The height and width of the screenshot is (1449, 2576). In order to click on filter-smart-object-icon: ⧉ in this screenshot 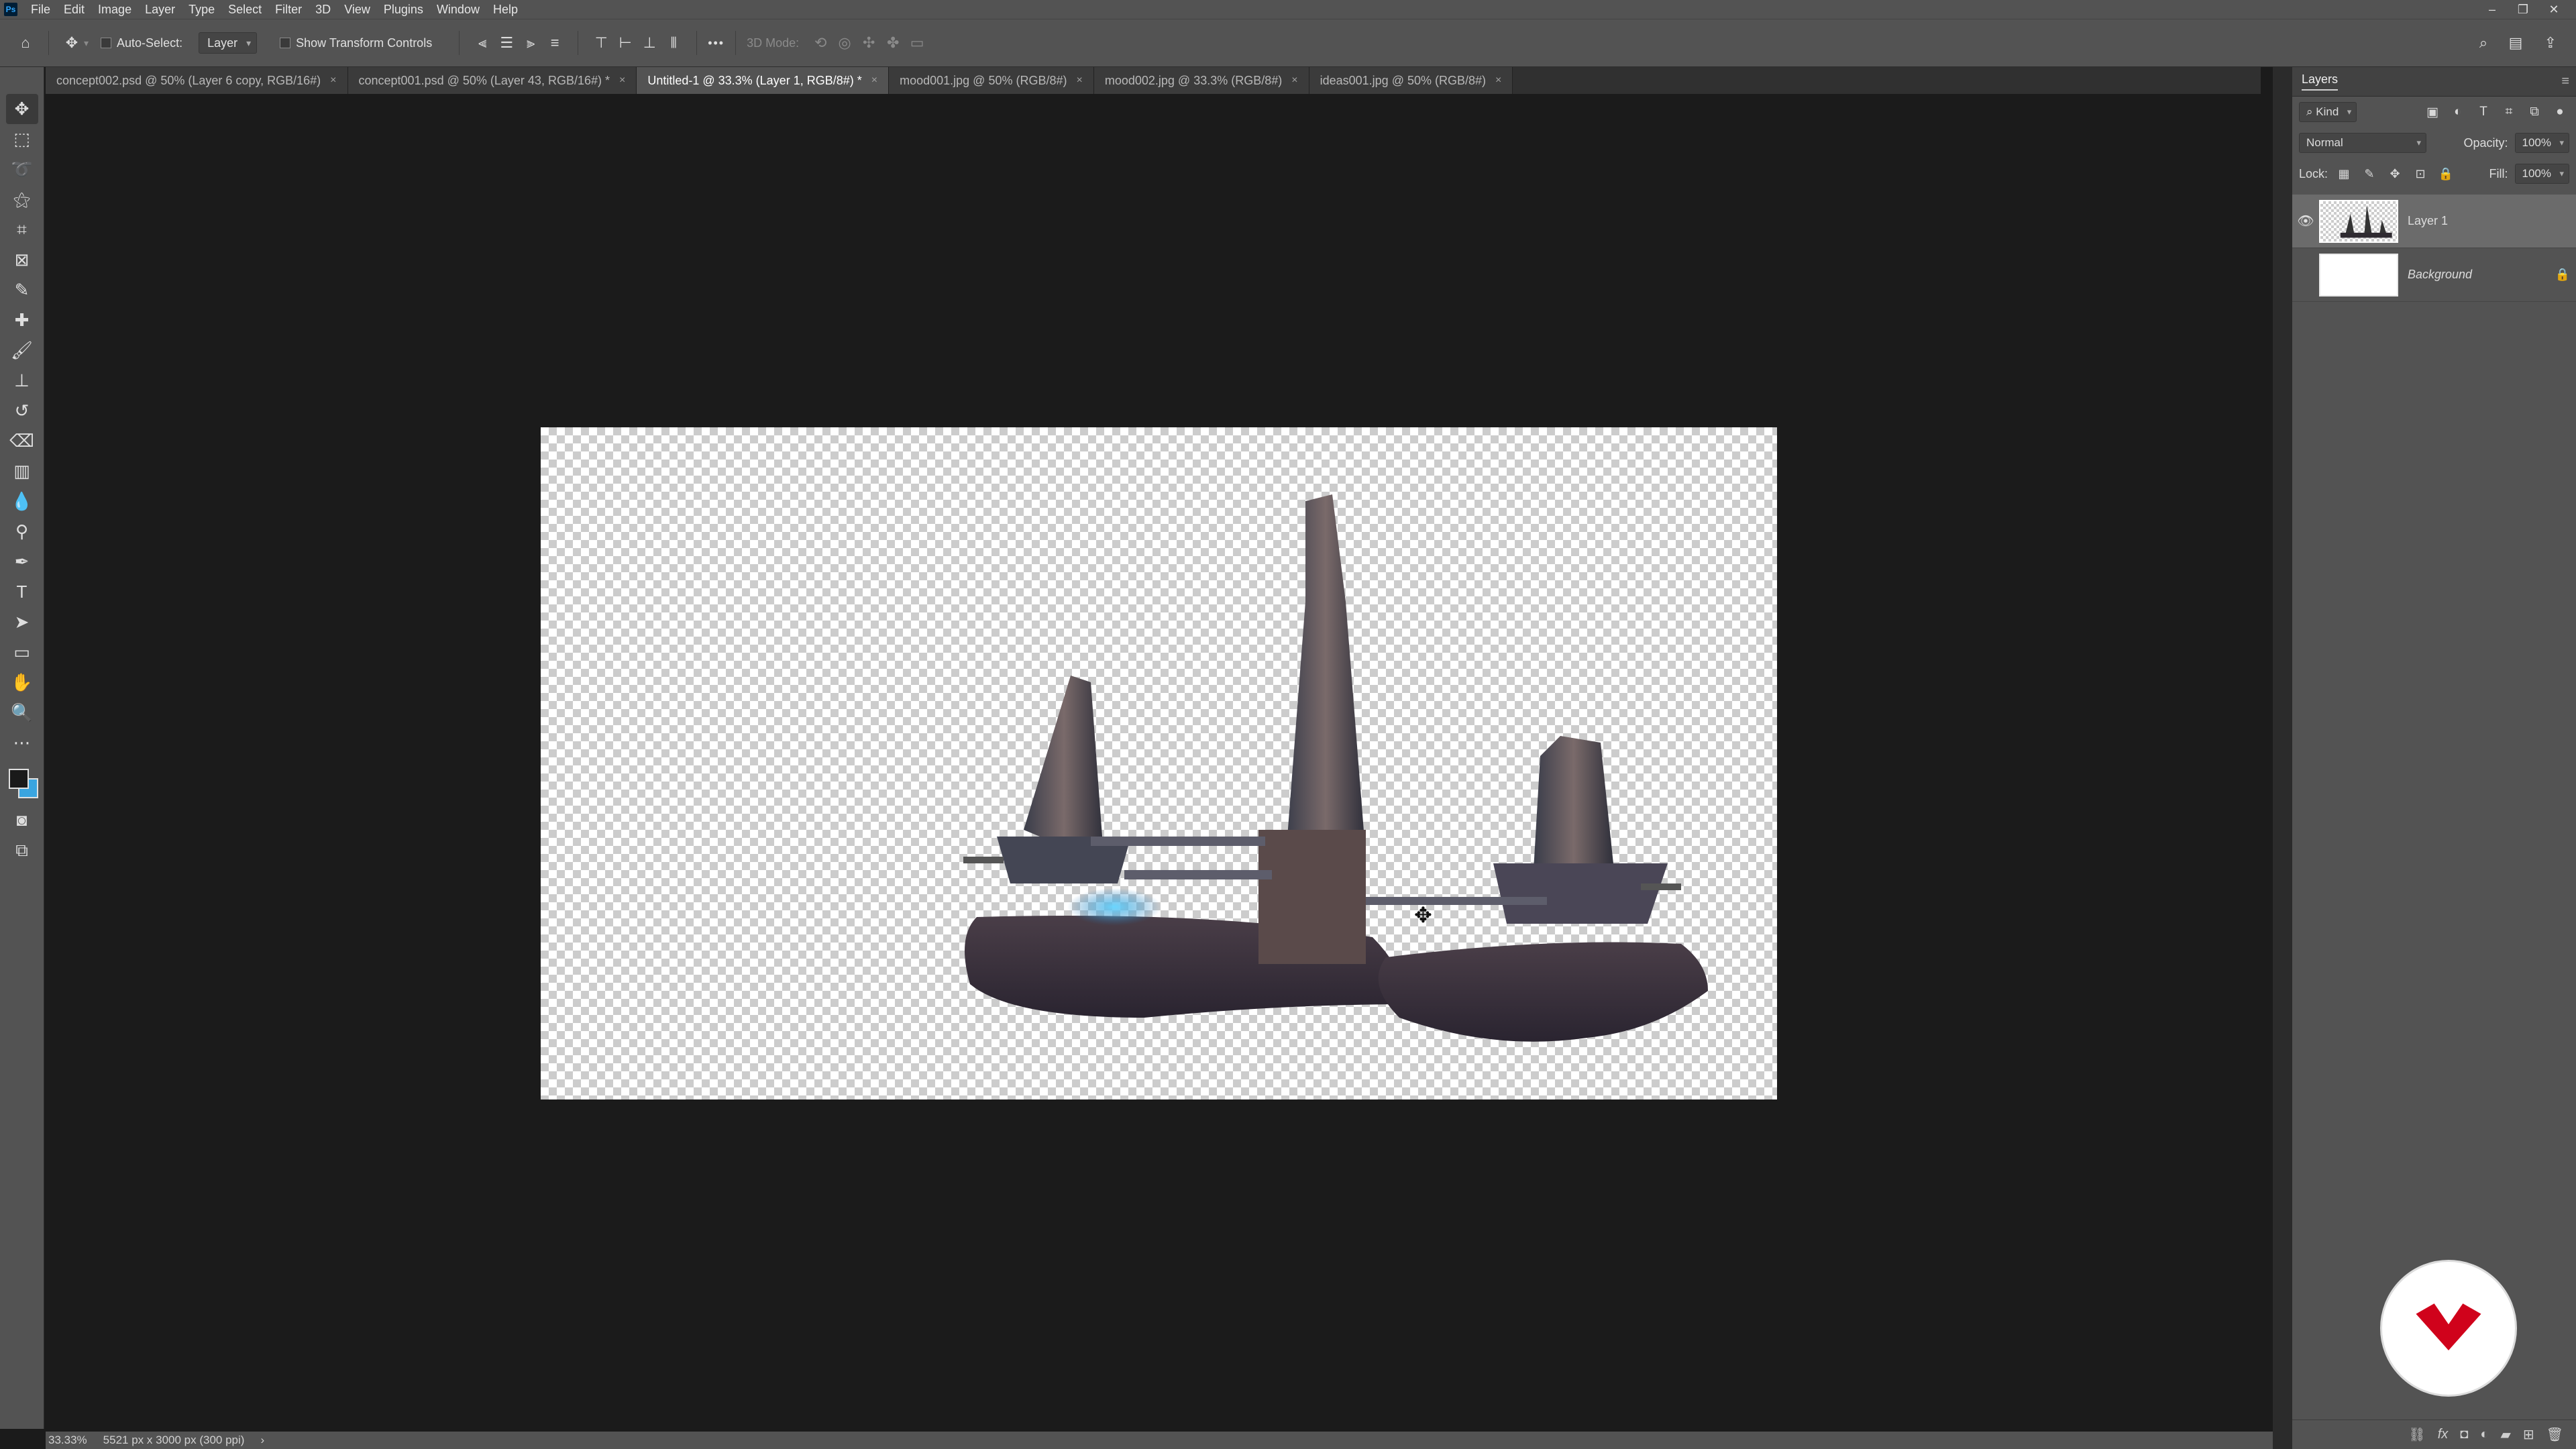, I will do `click(2534, 112)`.